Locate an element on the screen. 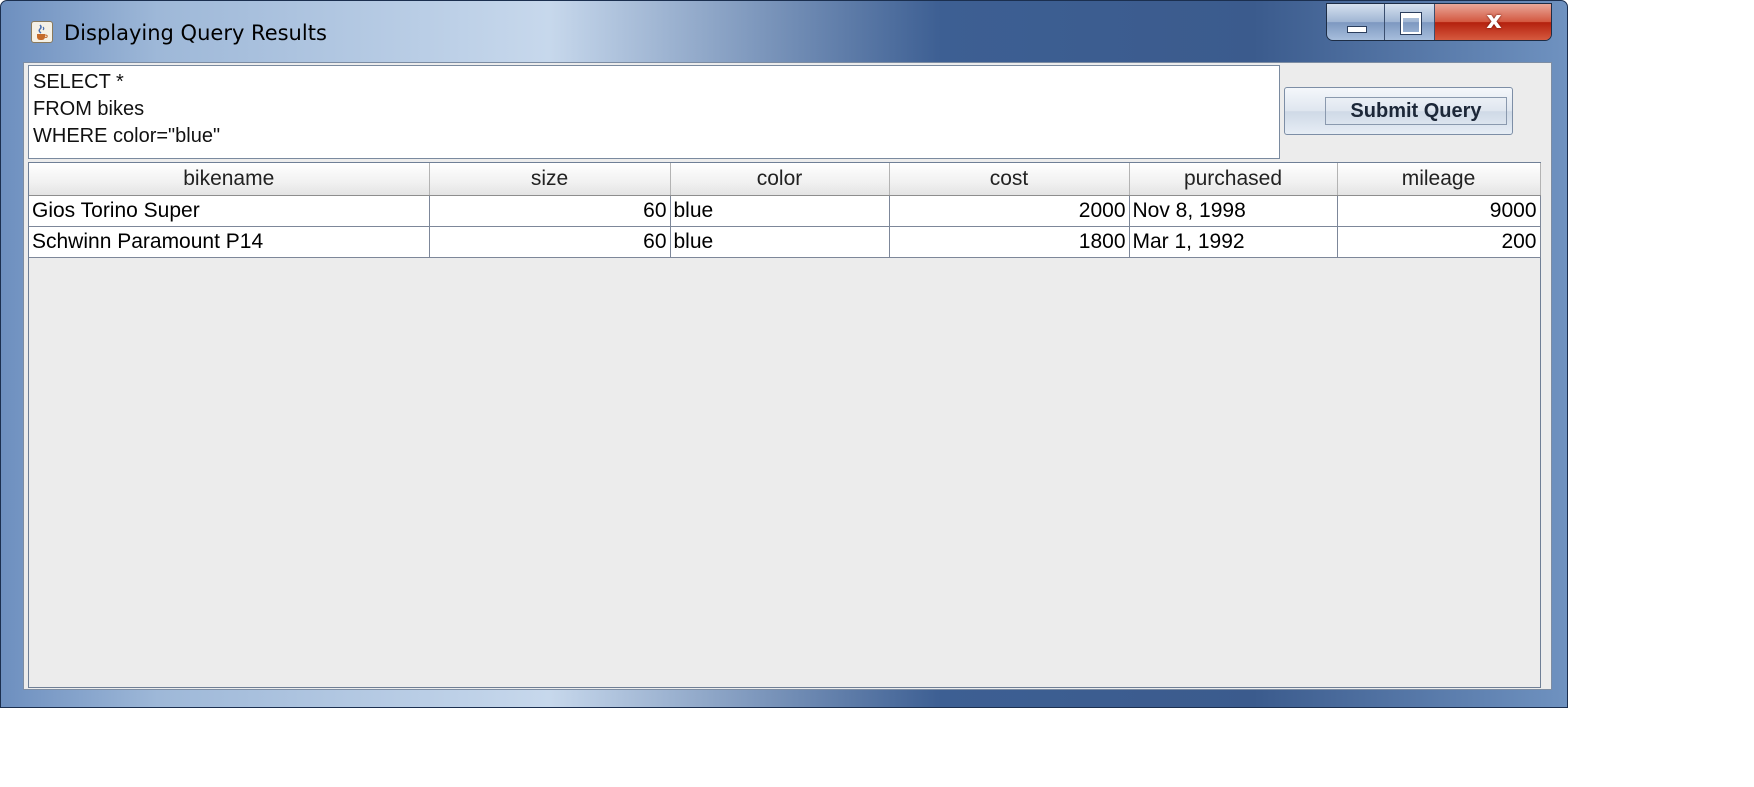  maximize-icon is located at coordinates (1411, 23).